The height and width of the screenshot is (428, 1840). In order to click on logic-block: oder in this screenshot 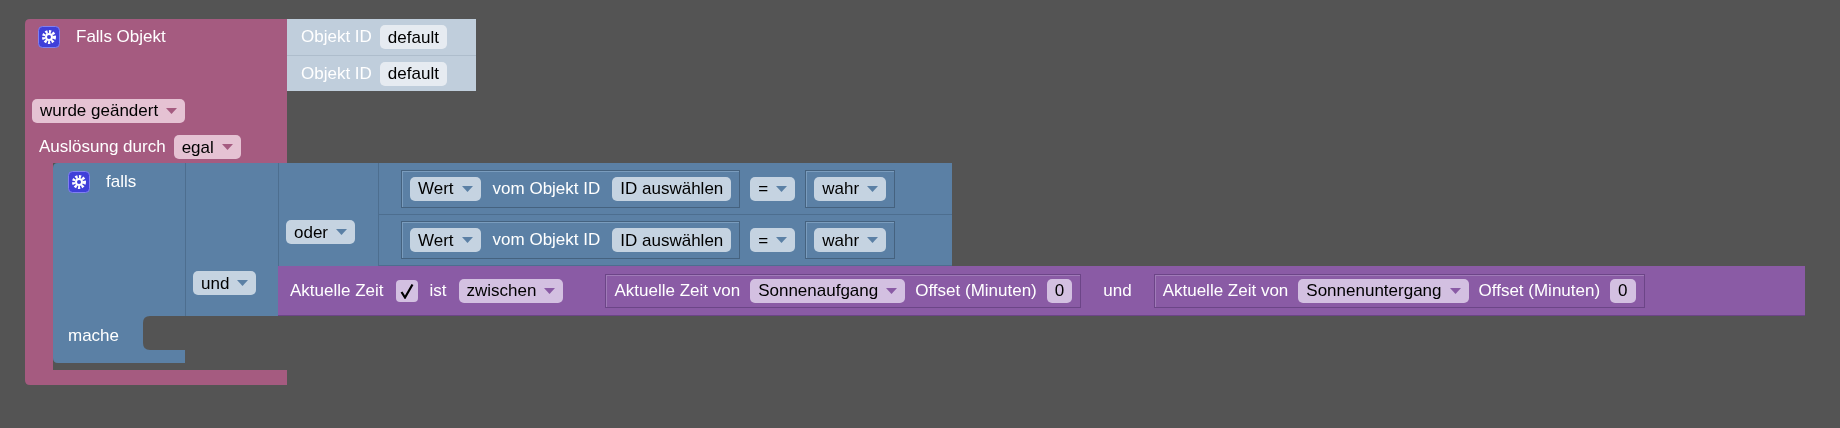, I will do `click(328, 214)`.